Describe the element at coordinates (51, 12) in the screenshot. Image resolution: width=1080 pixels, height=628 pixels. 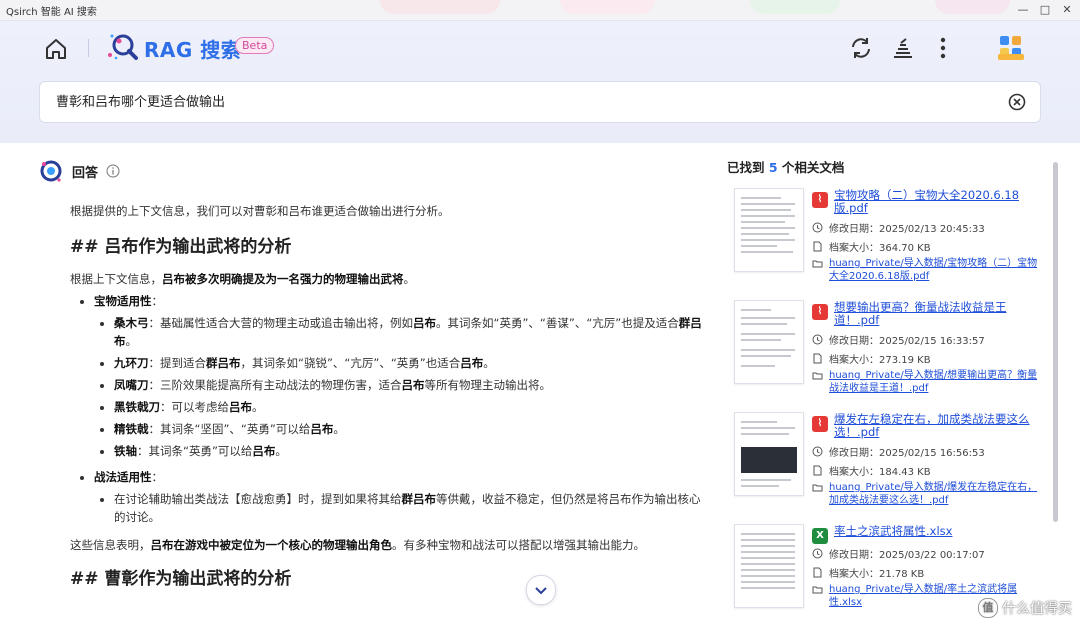
I see `window-title: Qsirch 智能 AI 搜索` at that location.